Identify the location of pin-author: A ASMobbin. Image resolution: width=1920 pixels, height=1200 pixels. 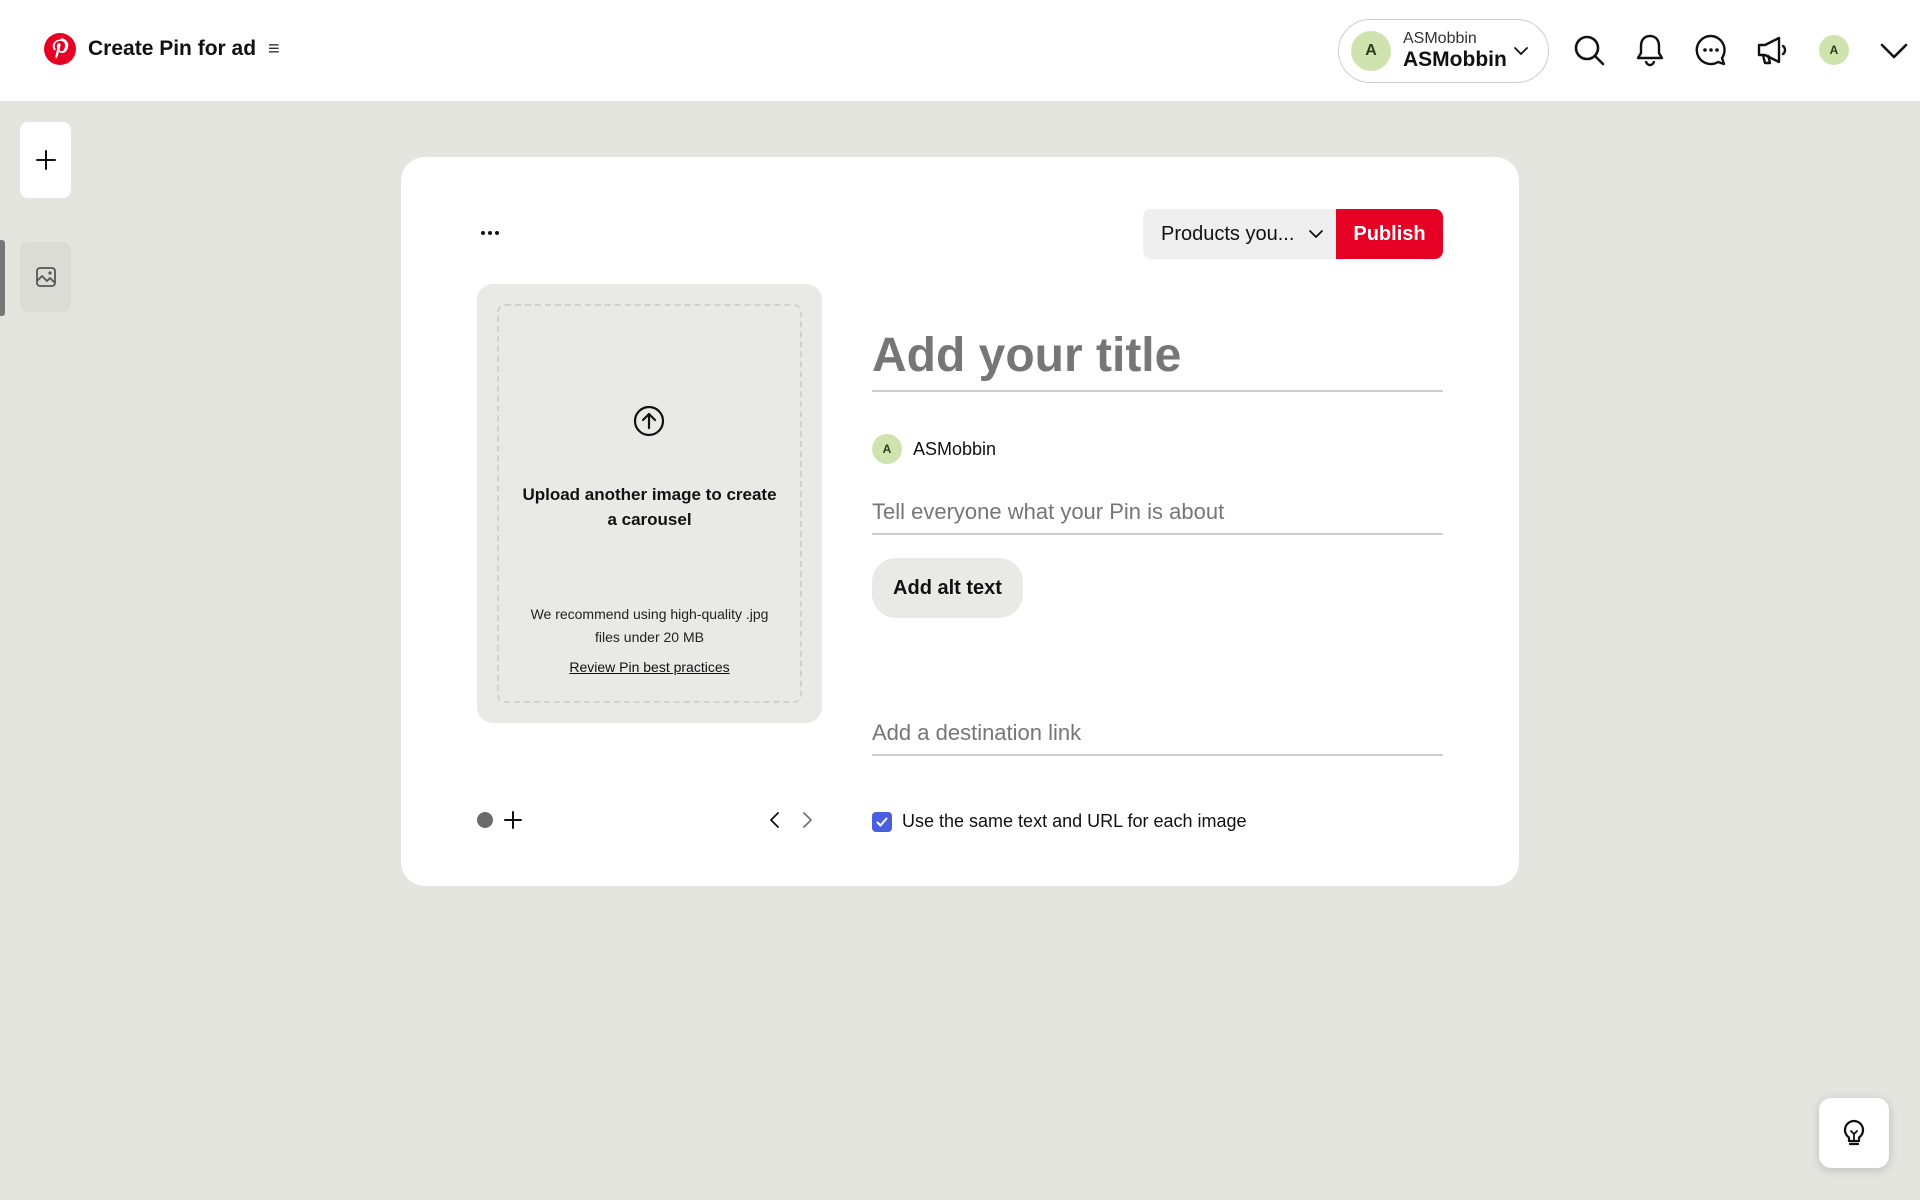
(934, 449).